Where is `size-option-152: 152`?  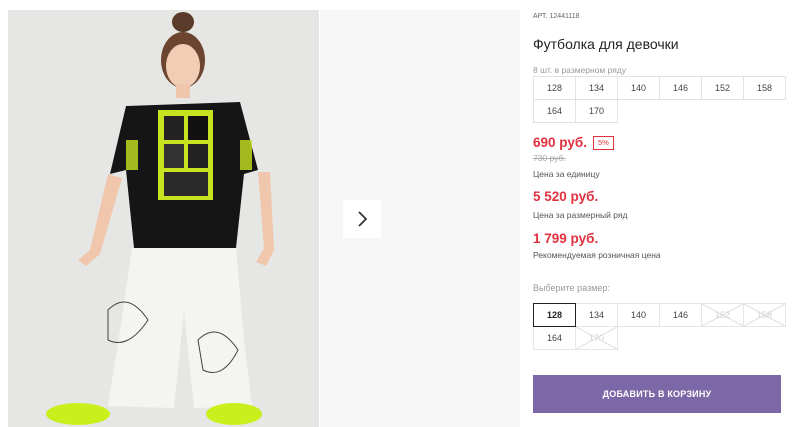 size-option-152: 152 is located at coordinates (722, 315).